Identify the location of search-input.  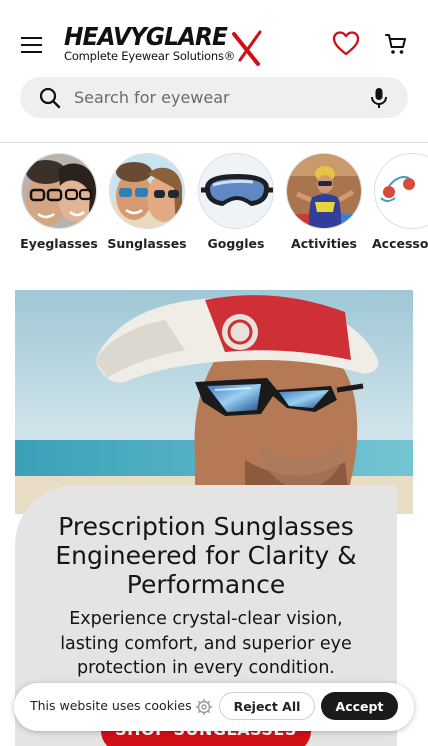
(219, 97).